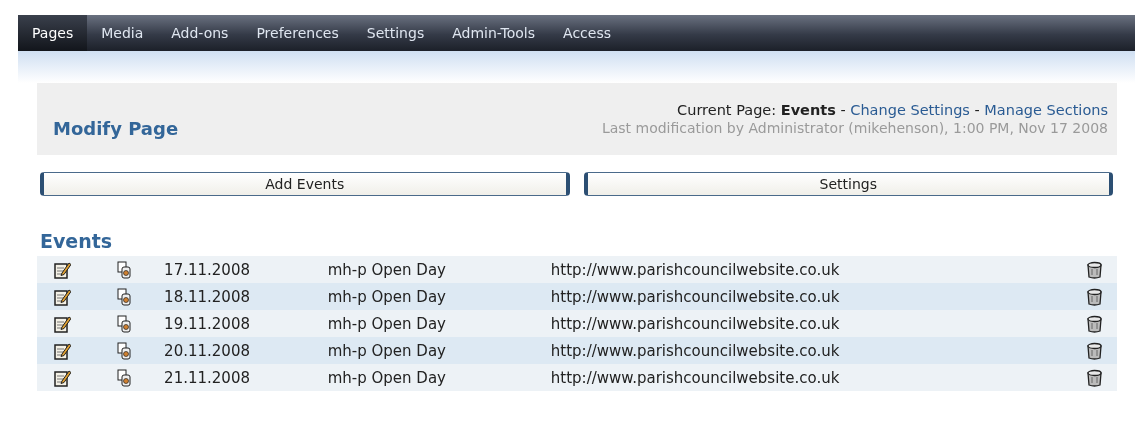  I want to click on nav-tab: Access, so click(587, 33).